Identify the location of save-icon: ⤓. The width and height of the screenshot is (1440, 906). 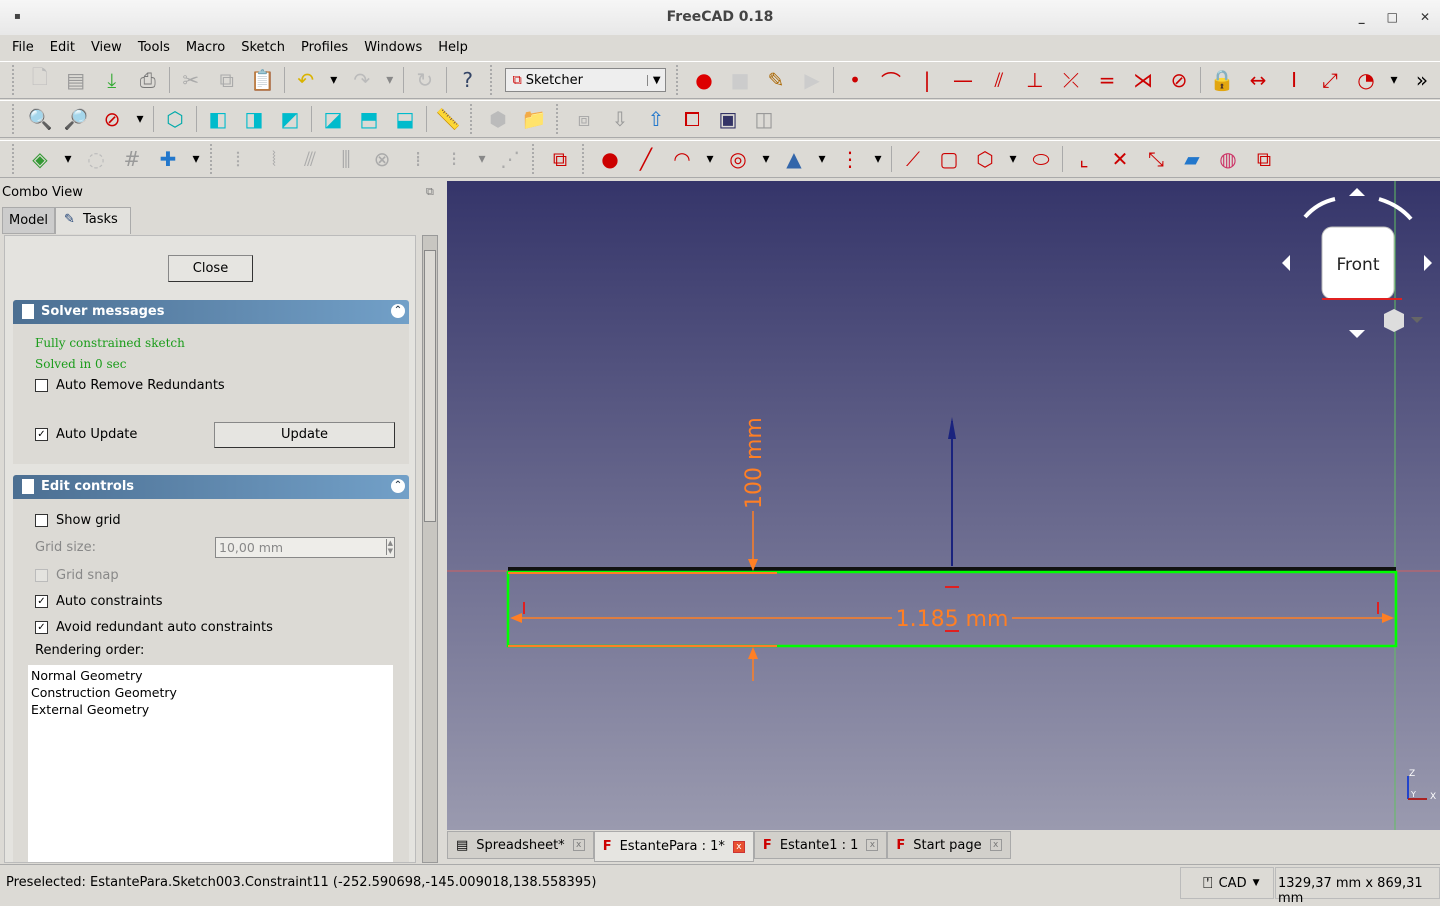
(112, 80).